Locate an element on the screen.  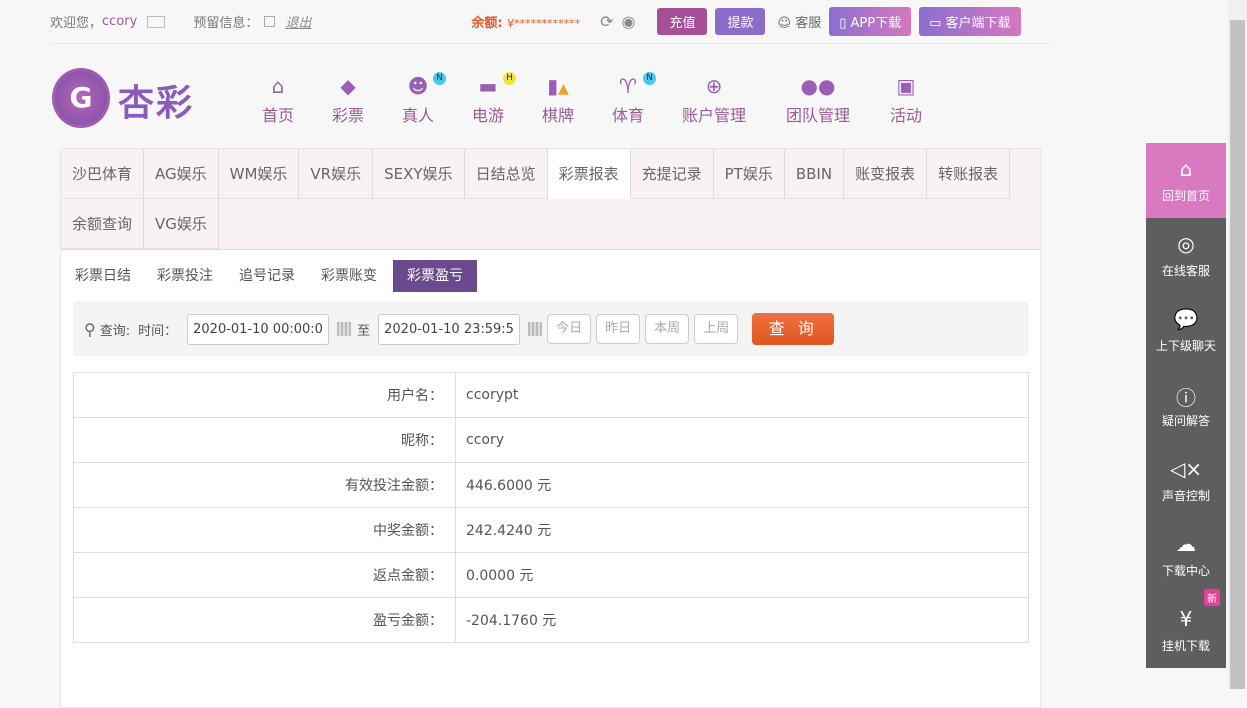
app-download-label: APP下载 is located at coordinates (876, 23).